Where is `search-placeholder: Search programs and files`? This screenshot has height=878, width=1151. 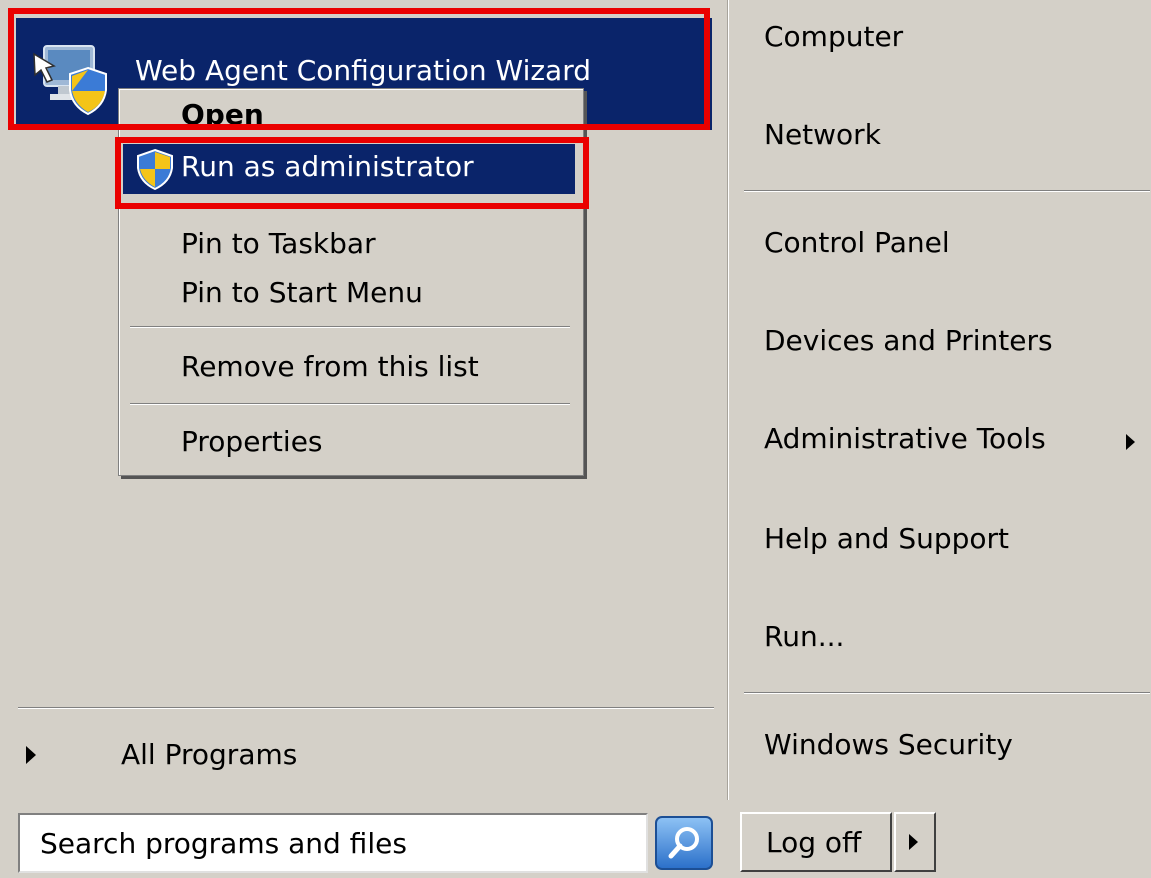 search-placeholder: Search programs and files is located at coordinates (223, 843).